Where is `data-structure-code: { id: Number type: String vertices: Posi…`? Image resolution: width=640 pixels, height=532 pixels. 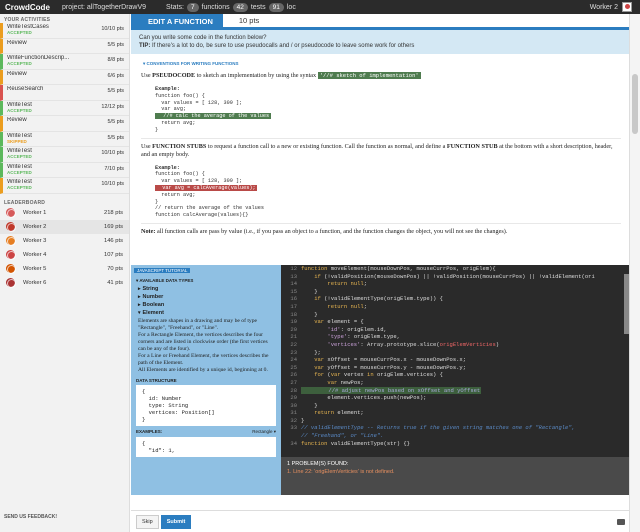
data-structure-code: { id: Number type: String vertices: Posi… is located at coordinates (206, 405).